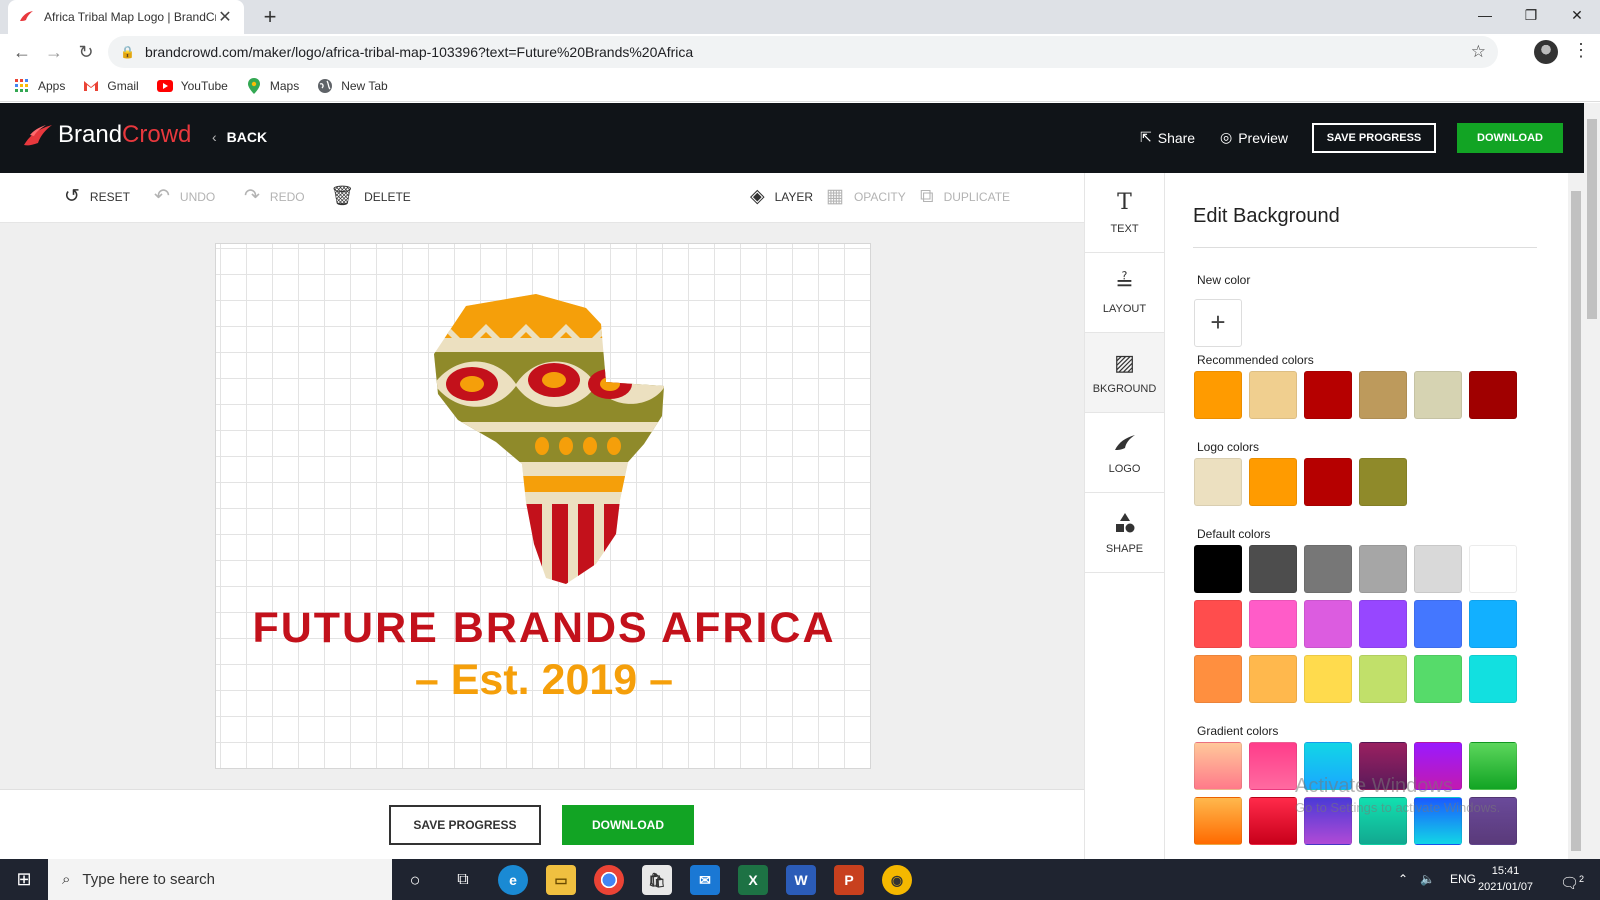  Describe the element at coordinates (1510, 138) in the screenshot. I see `header-download-button: DOWNLOAD` at that location.